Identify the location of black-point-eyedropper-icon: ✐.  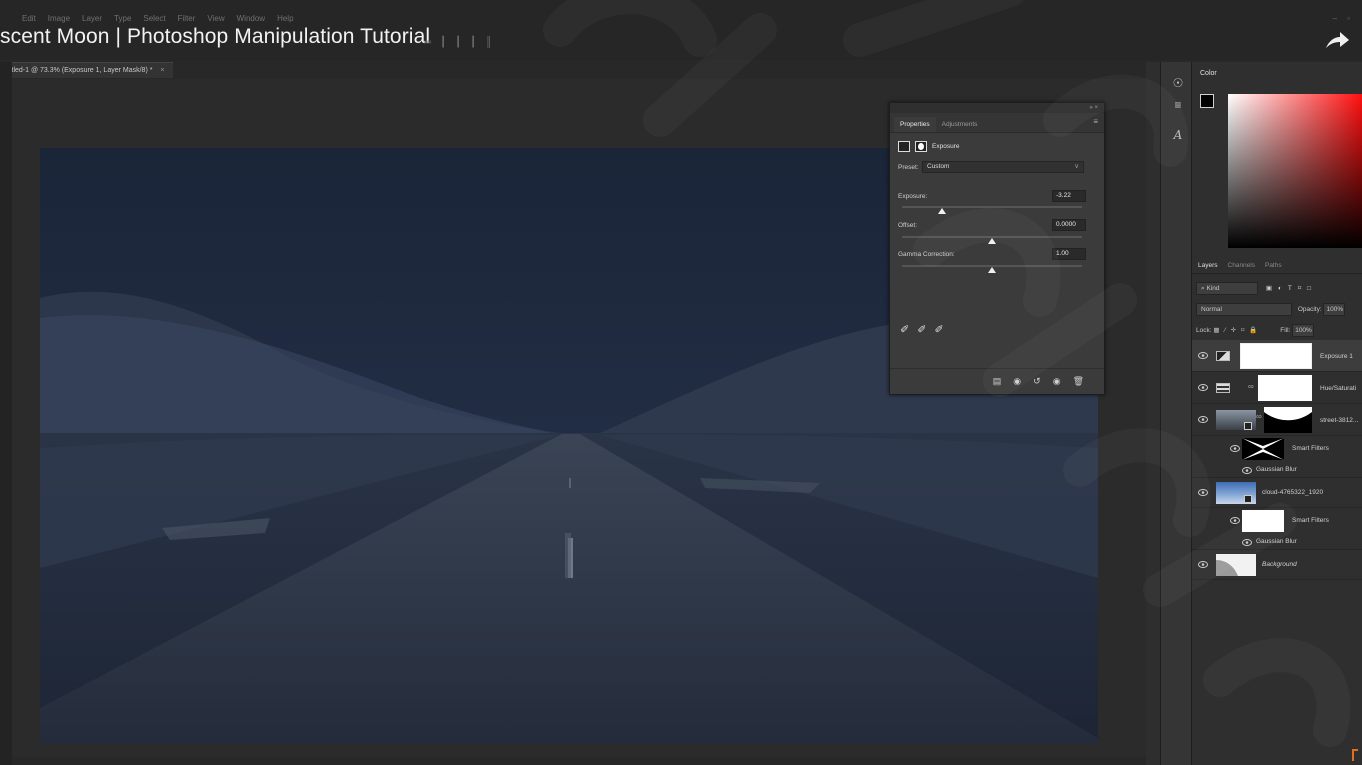
(904, 329).